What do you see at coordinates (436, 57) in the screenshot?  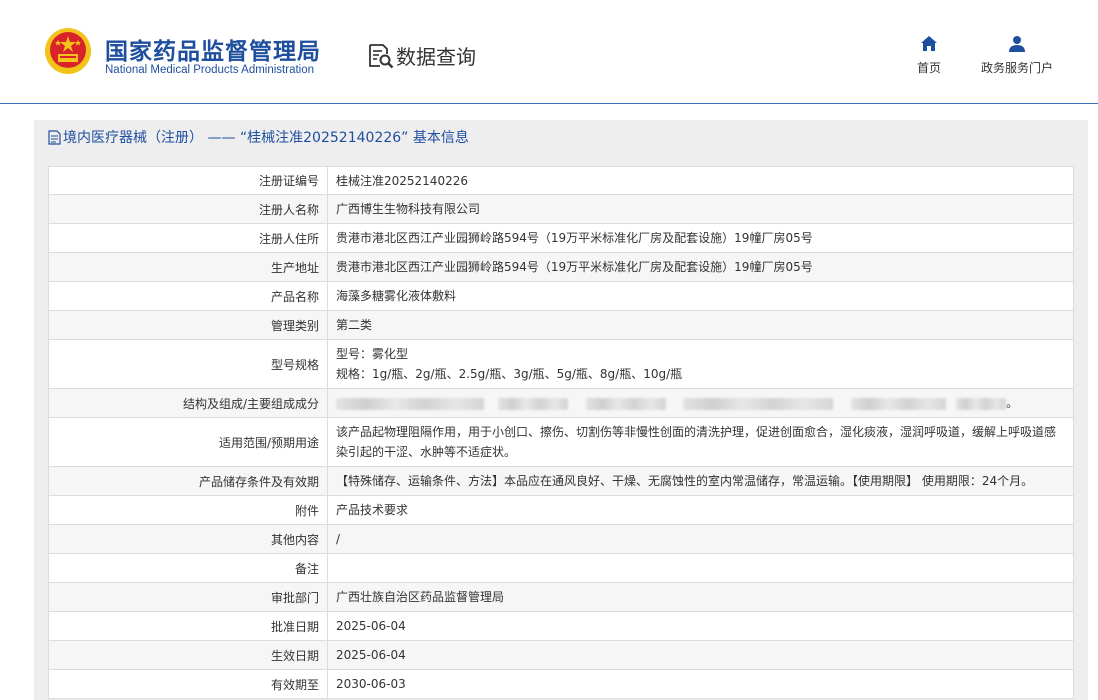 I see `page-title: 数据查询` at bounding box center [436, 57].